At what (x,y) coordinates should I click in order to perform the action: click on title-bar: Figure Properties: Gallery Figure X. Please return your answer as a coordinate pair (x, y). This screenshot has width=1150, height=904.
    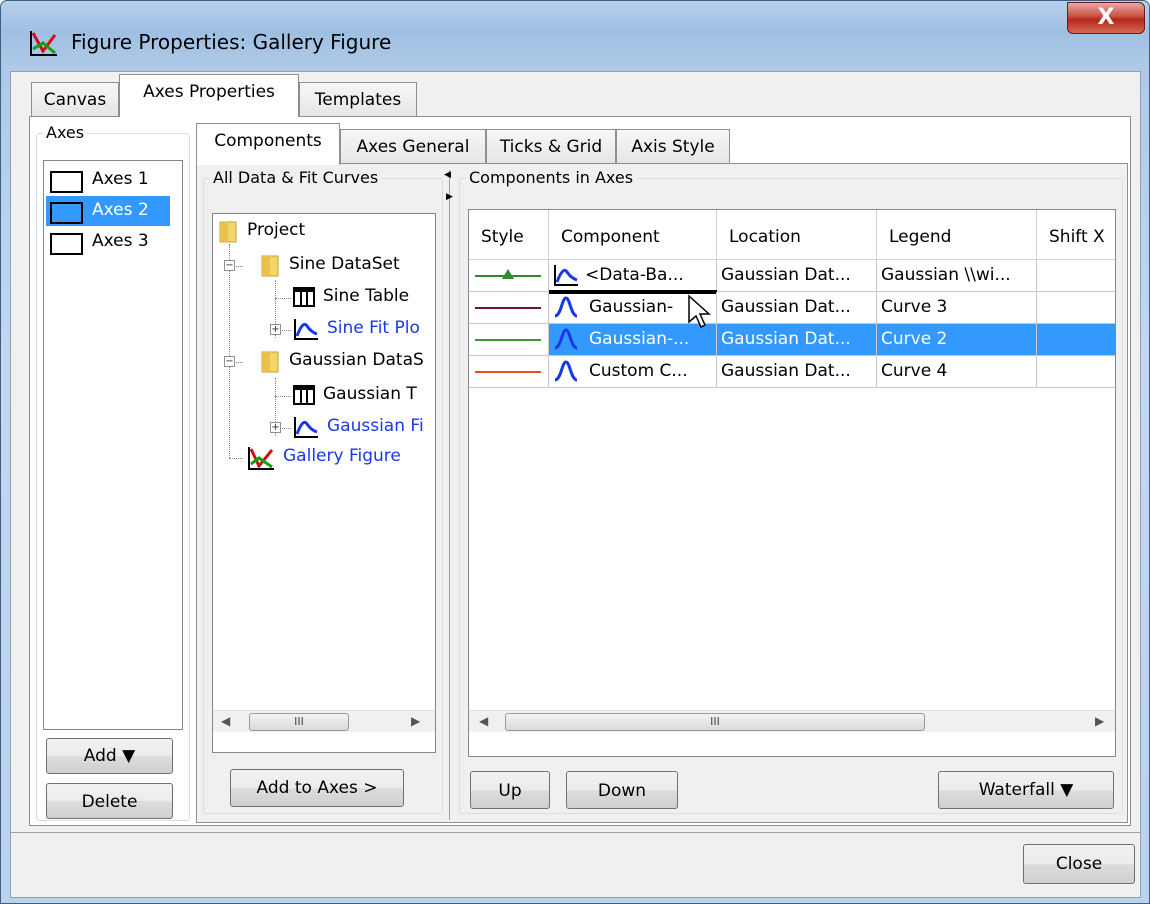
    Looking at the image, I should click on (575, 36).